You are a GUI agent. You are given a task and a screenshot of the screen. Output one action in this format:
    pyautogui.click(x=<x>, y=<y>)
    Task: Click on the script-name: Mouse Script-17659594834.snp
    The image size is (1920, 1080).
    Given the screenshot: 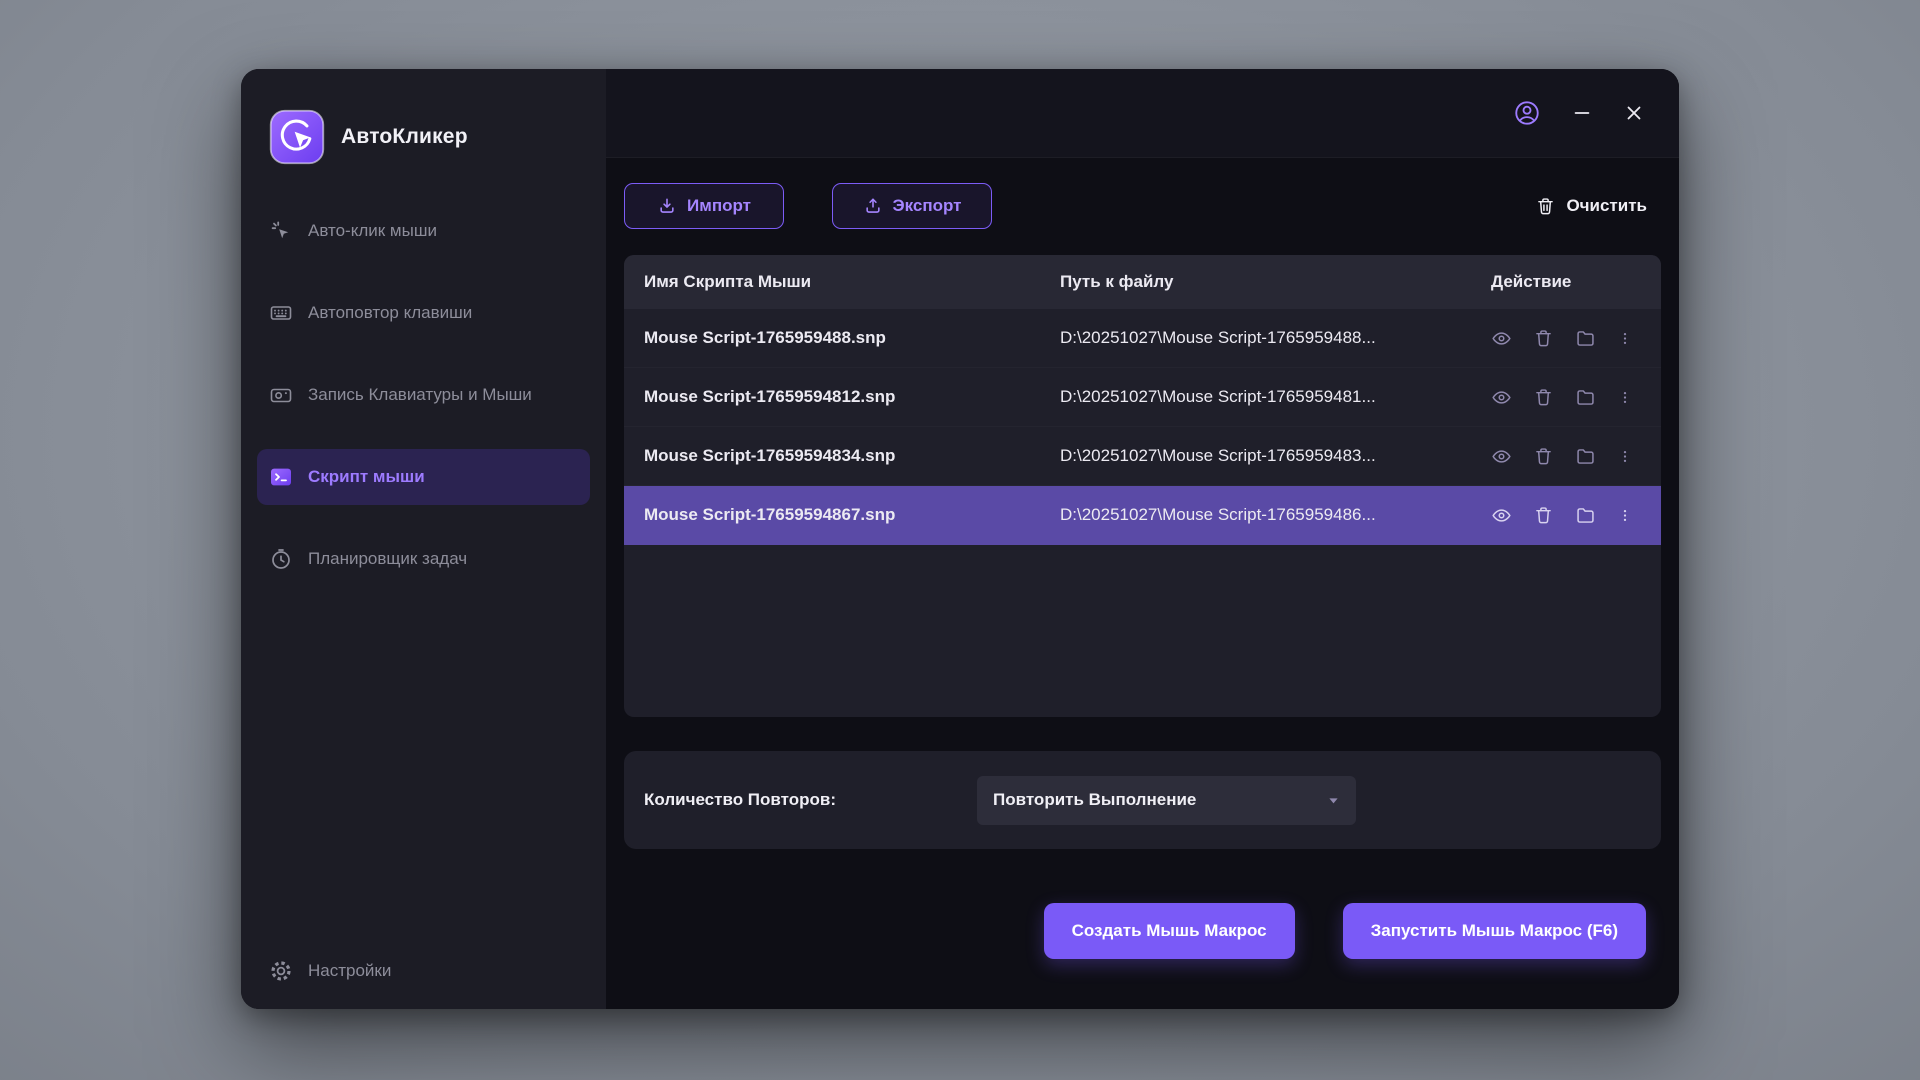 What is the action you would take?
    pyautogui.click(x=770, y=455)
    